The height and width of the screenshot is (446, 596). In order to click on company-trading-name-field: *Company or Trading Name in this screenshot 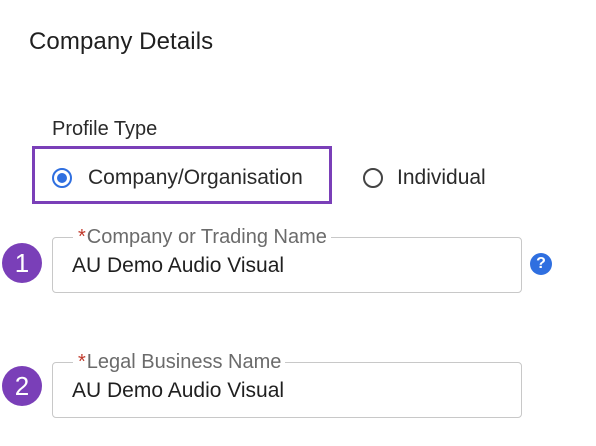, I will do `click(287, 259)`.